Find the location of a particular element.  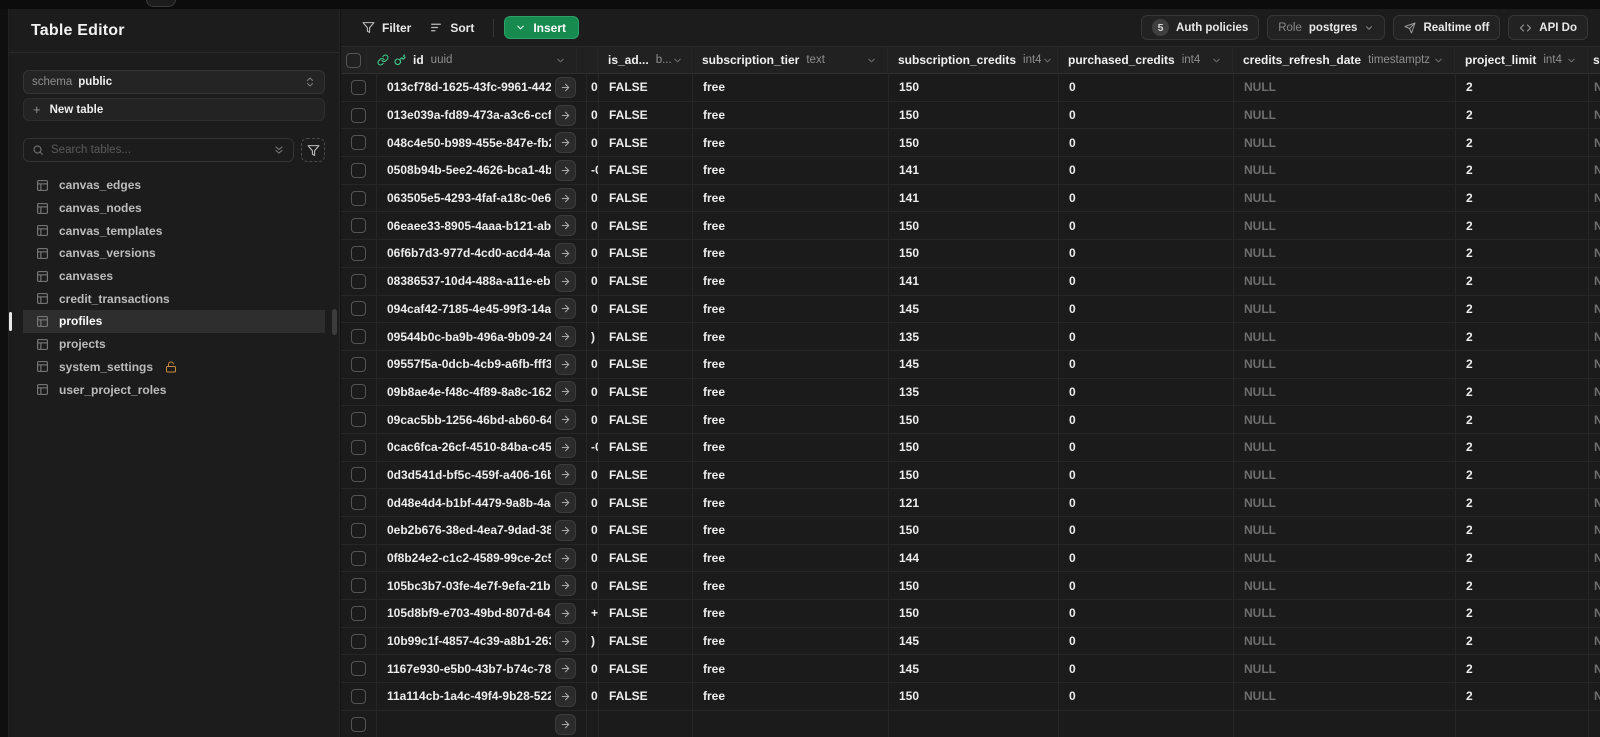

select-all-checkbox is located at coordinates (353, 60).